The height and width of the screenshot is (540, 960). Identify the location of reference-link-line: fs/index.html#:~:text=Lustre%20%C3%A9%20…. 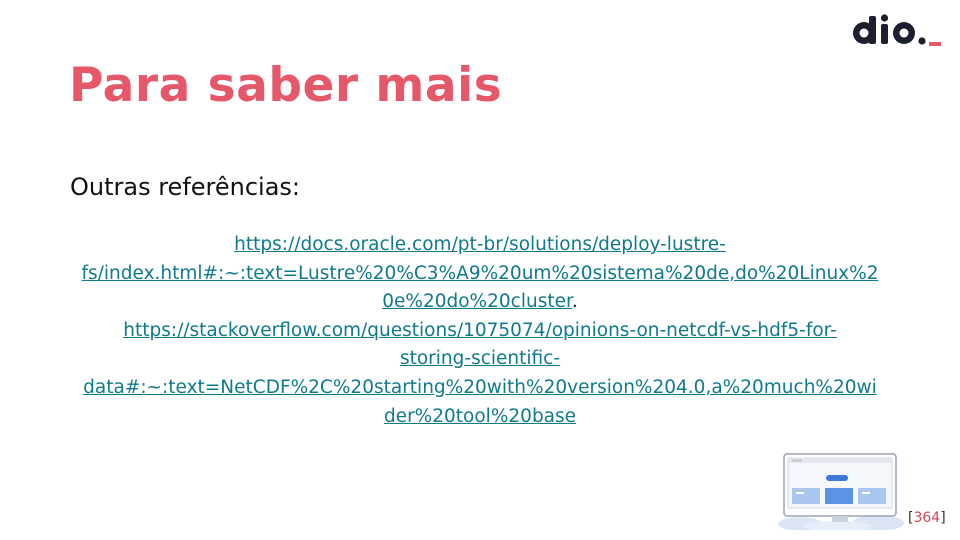
(480, 273).